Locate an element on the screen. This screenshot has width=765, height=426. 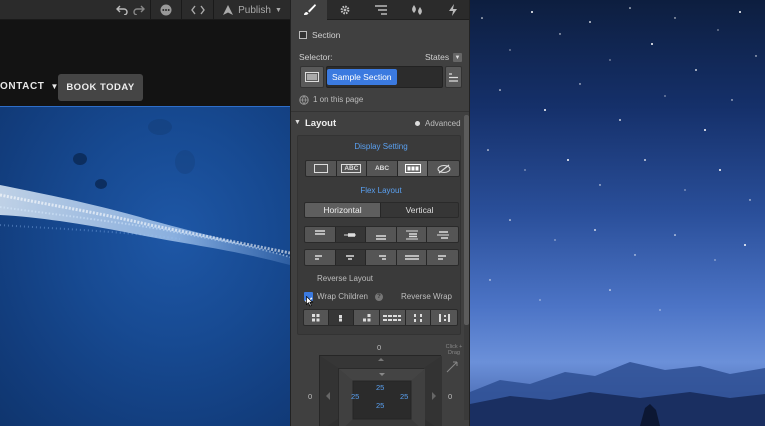
reverse-wrap-label: Reverse Wrap is located at coordinates (426, 296).